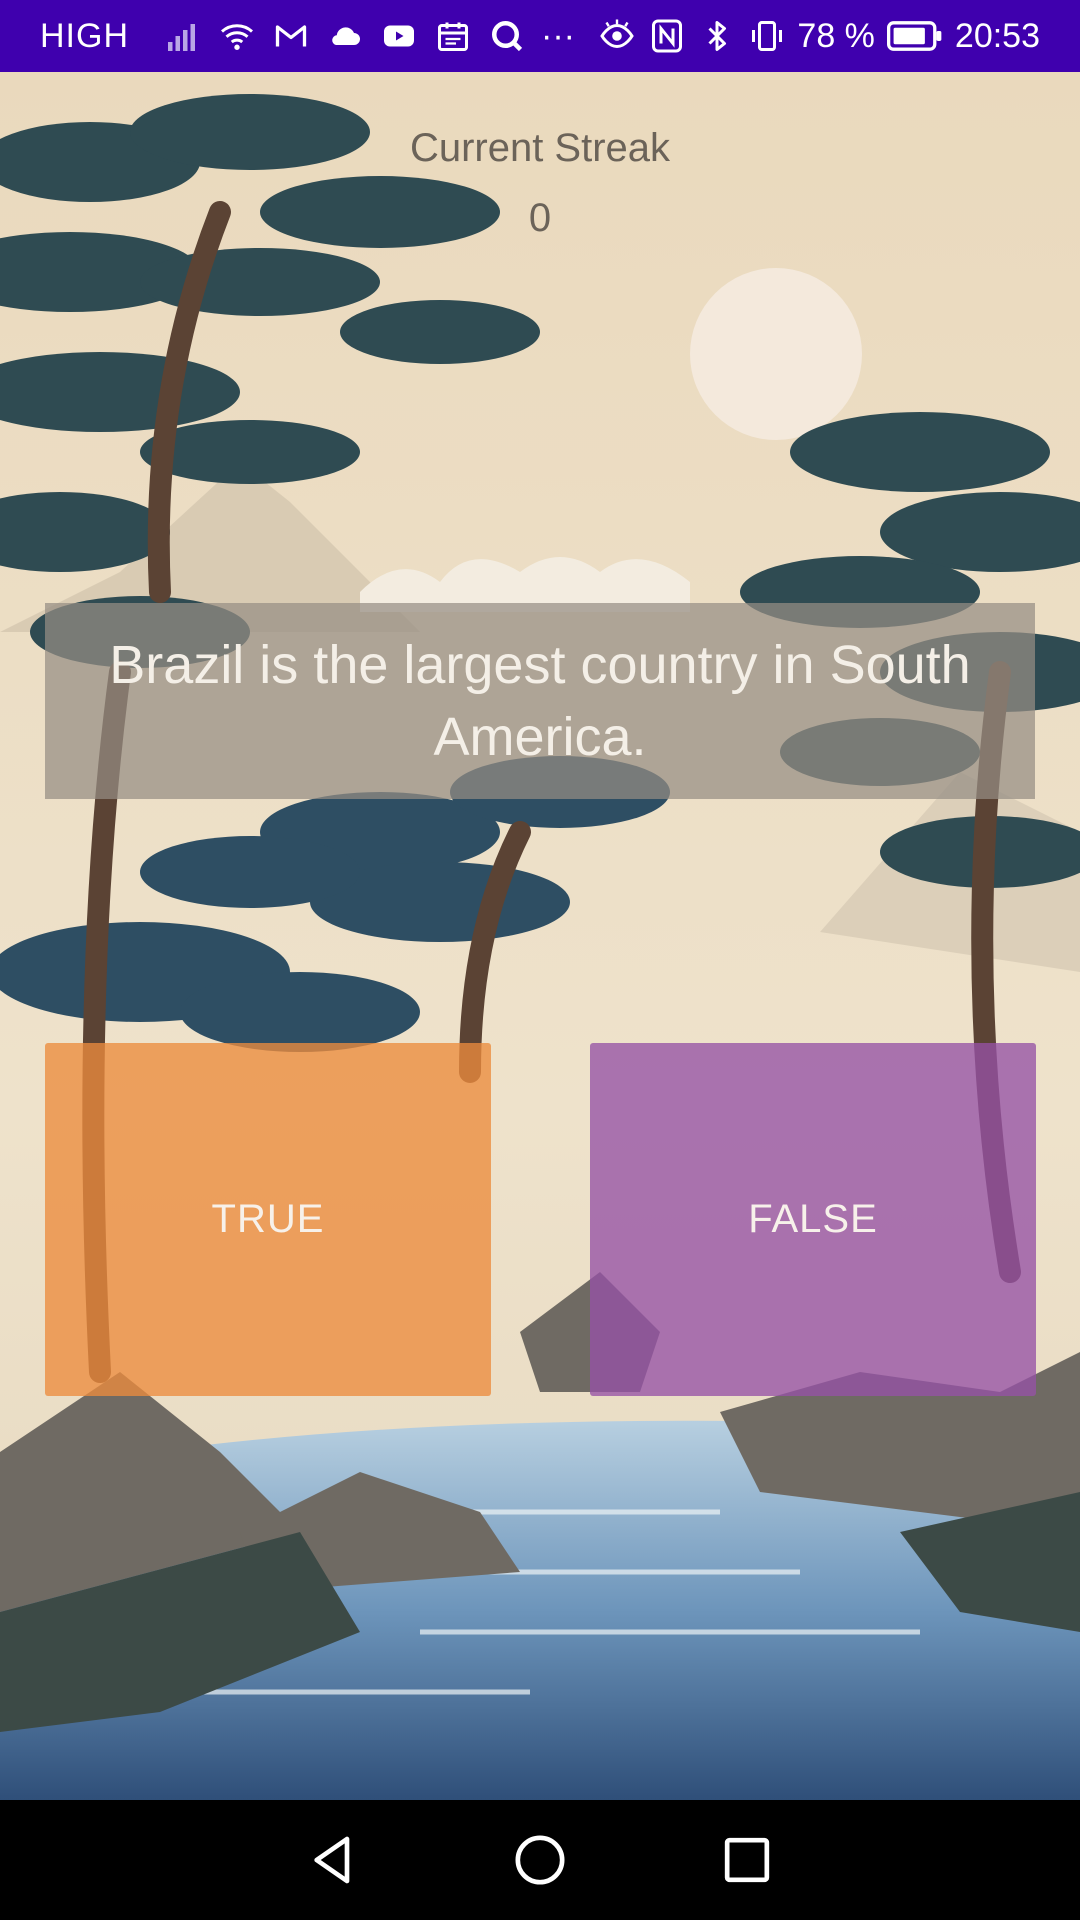 The image size is (1080, 1920). I want to click on nfc-icon, so click(667, 36).